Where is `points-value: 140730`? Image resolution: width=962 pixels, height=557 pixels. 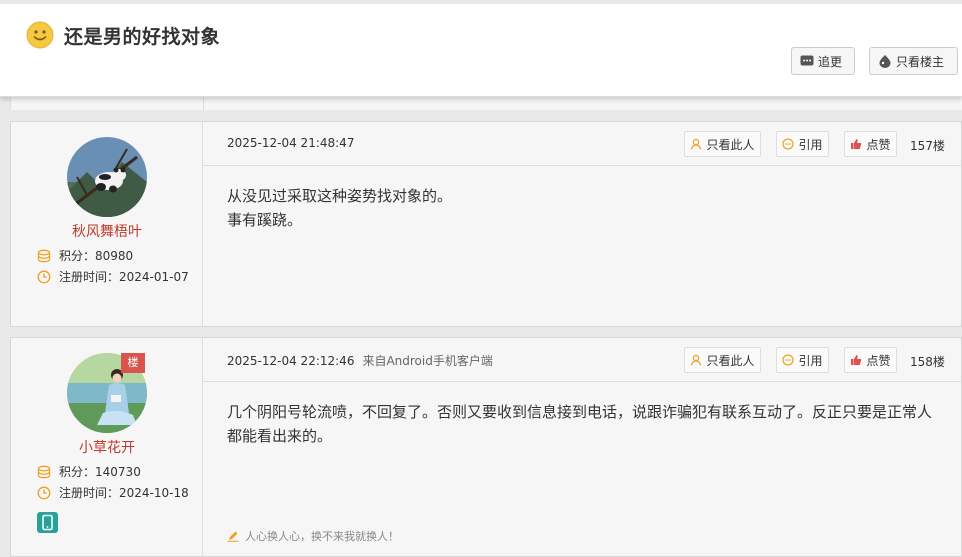
points-value: 140730 is located at coordinates (118, 471).